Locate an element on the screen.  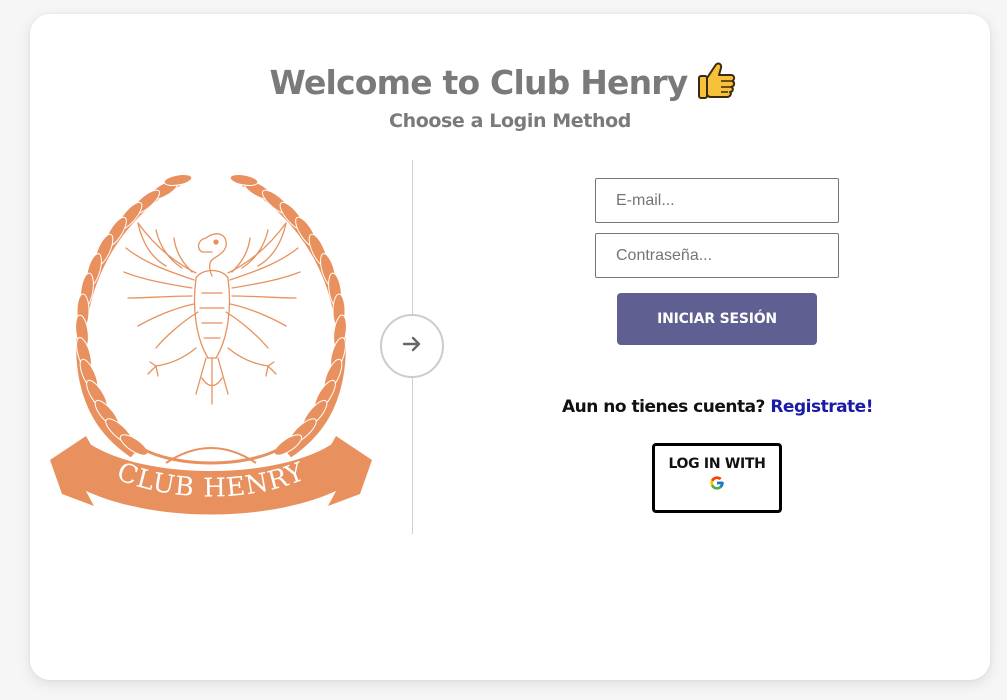
thumbs-up-icon is located at coordinates (716, 83).